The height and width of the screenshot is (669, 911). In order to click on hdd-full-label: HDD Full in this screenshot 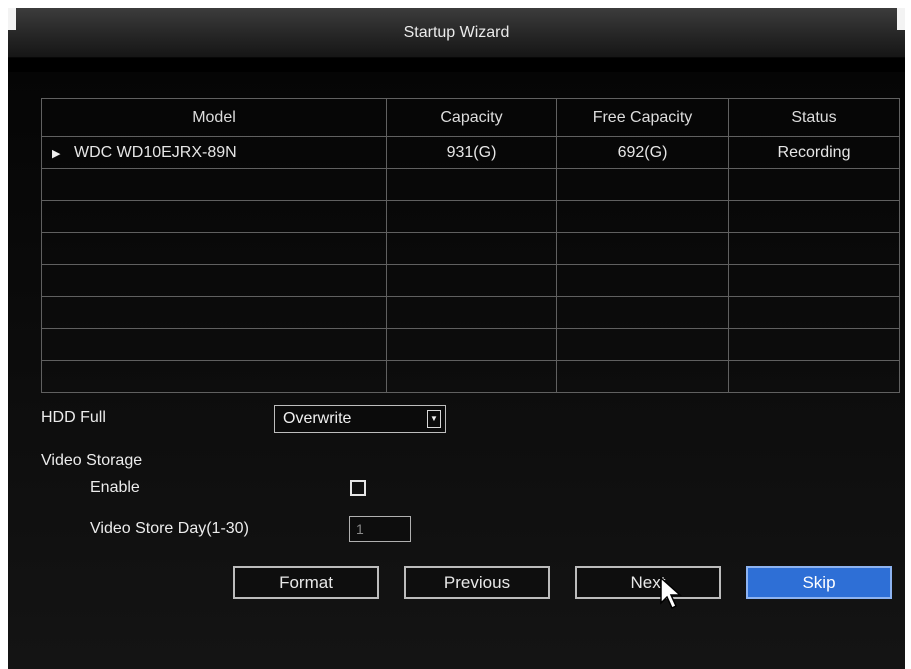, I will do `click(73, 417)`.